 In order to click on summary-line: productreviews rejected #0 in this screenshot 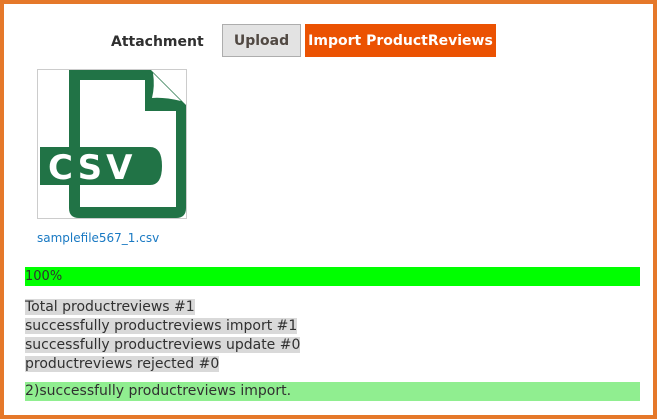, I will do `click(162, 362)`.